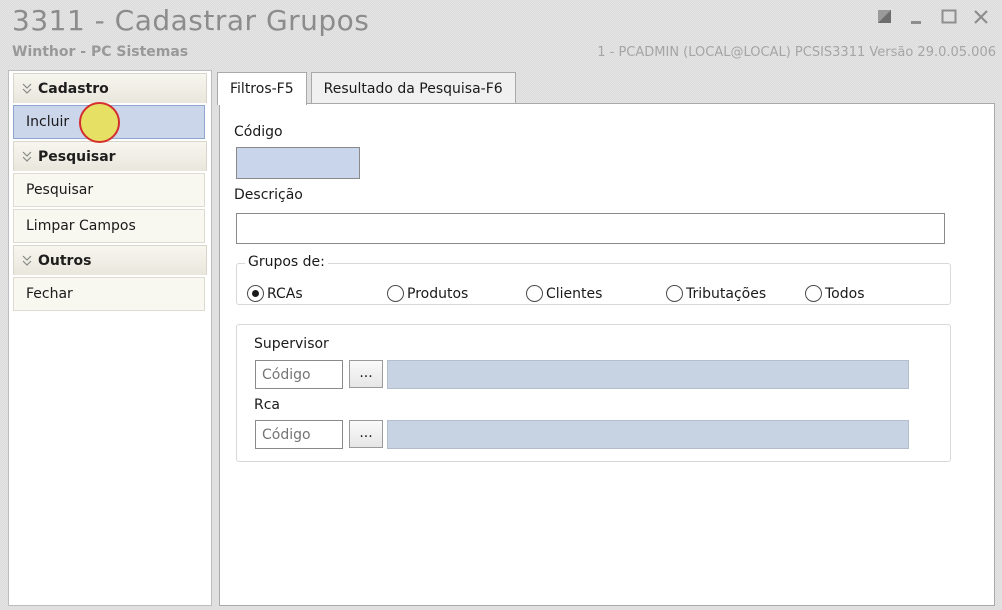  What do you see at coordinates (110, 88) in the screenshot?
I see `group-header-cadastro: Cadastro` at bounding box center [110, 88].